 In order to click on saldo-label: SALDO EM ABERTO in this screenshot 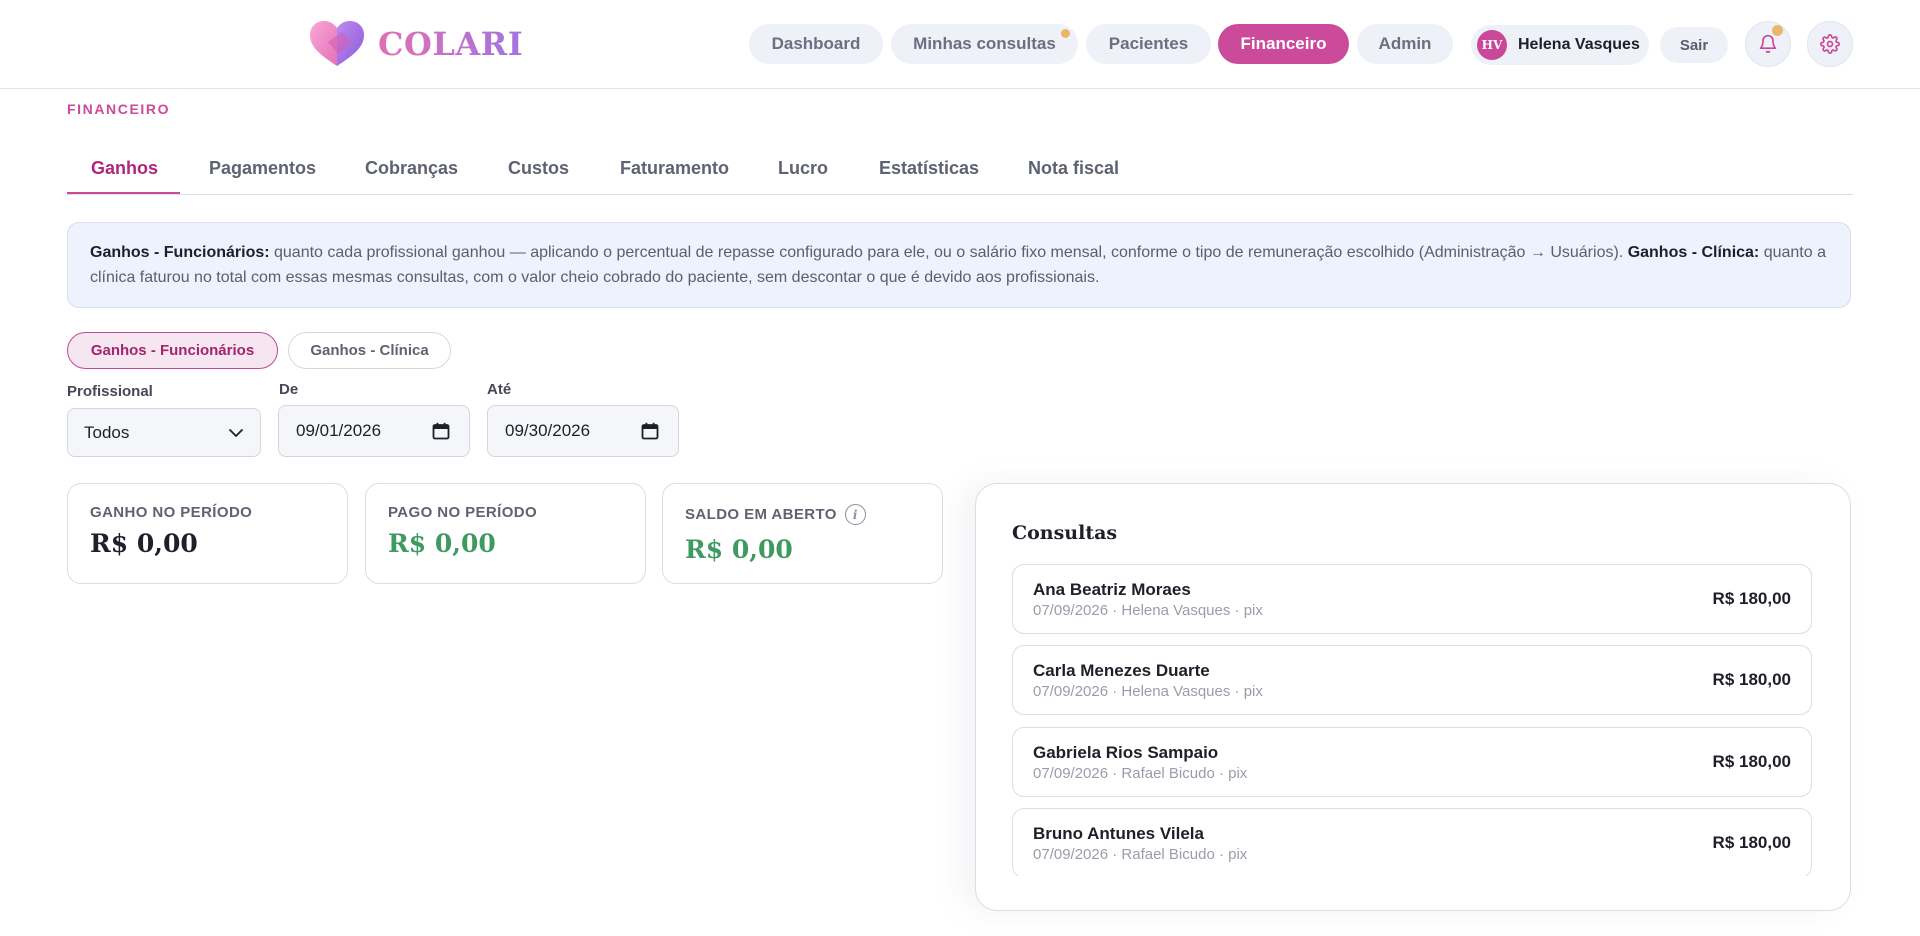, I will do `click(761, 514)`.